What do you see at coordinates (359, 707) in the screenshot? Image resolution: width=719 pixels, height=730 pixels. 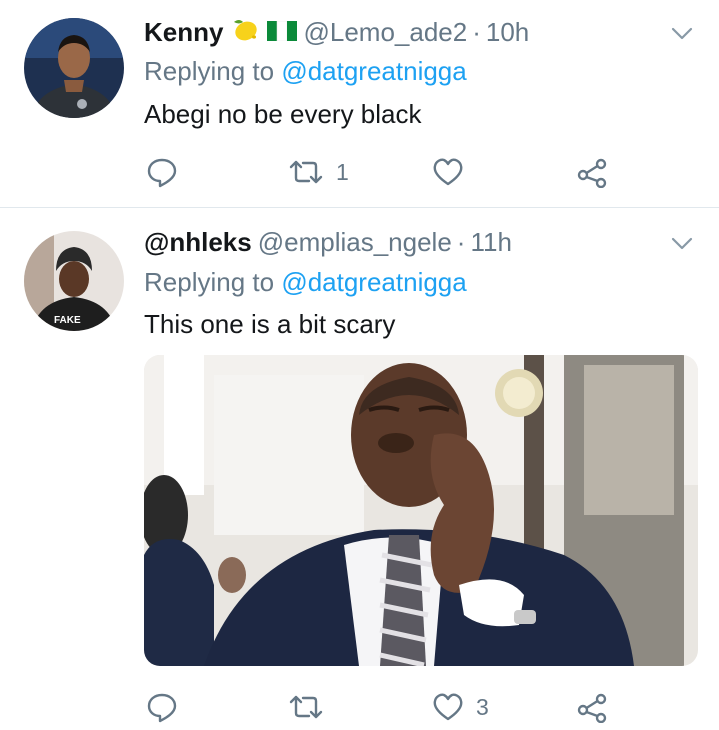 I see `tweet-actions: 3` at bounding box center [359, 707].